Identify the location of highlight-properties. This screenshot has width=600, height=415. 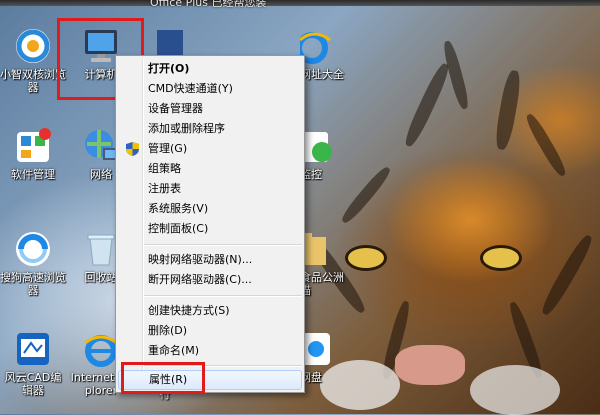
(163, 378).